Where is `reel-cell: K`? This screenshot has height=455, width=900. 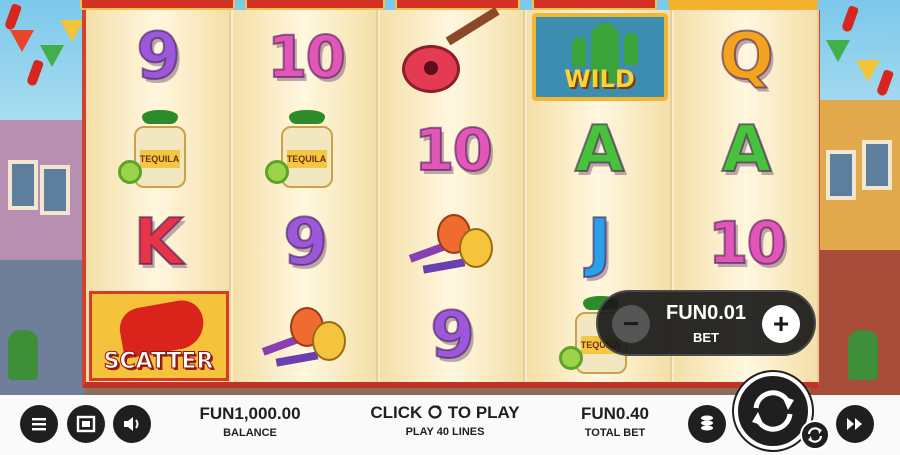 reel-cell: K is located at coordinates (158, 242).